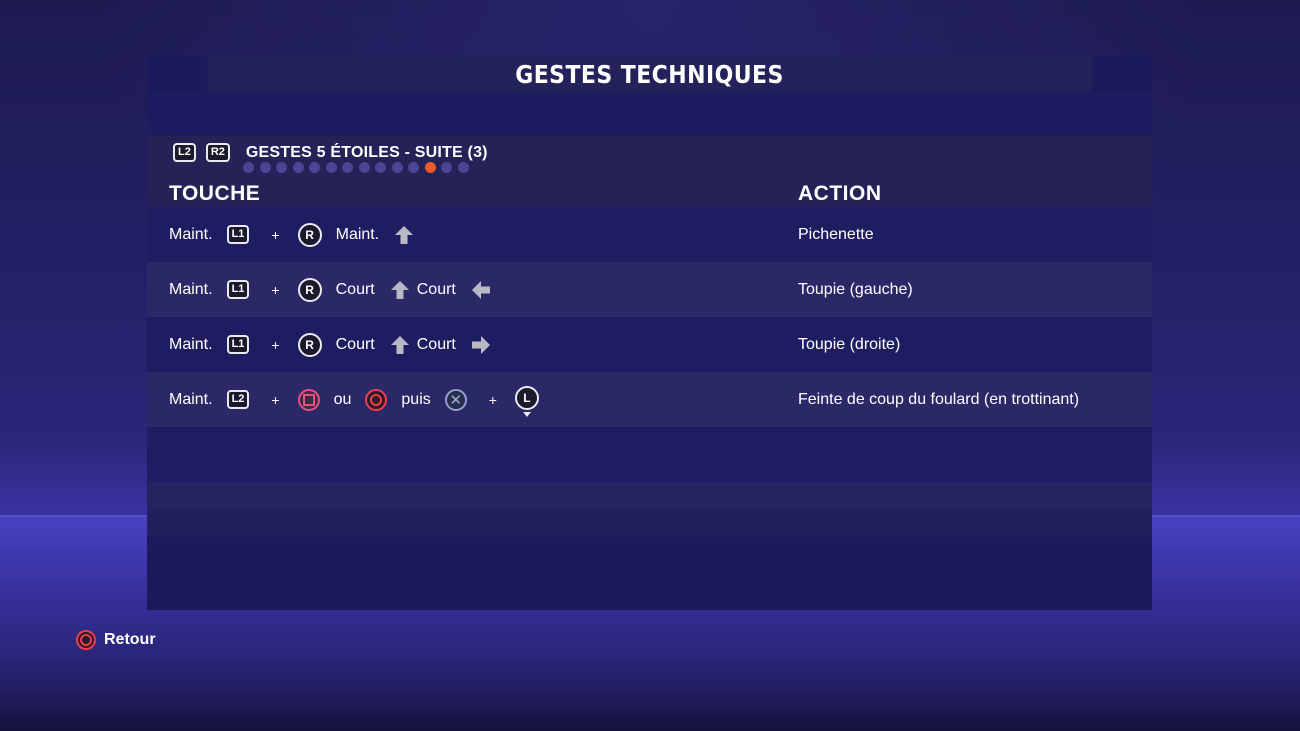 The image size is (1300, 731). What do you see at coordinates (649, 113) in the screenshot?
I see `spacer-band` at bounding box center [649, 113].